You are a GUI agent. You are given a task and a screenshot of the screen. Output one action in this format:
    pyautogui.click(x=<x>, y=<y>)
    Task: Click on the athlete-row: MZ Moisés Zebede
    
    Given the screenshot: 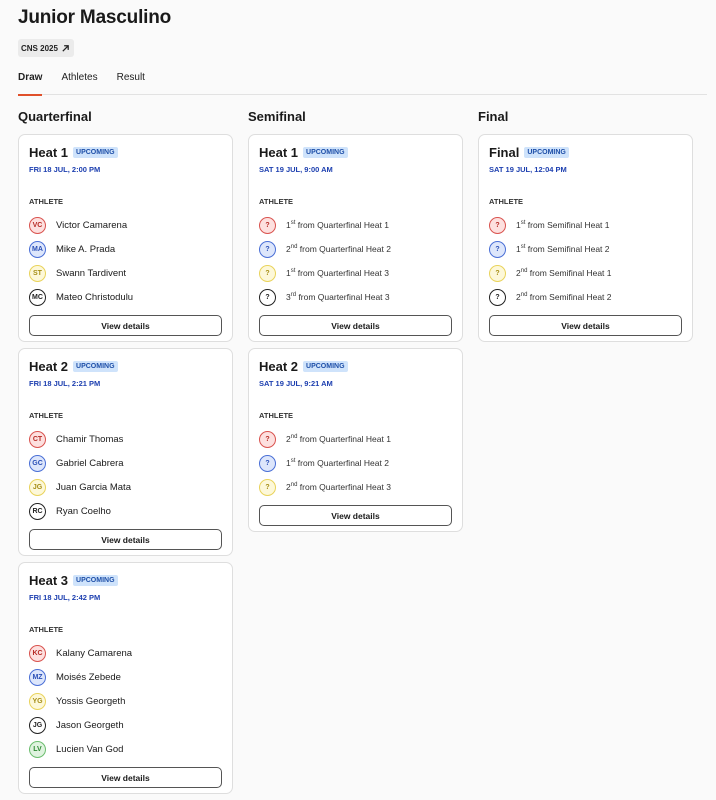 What is the action you would take?
    pyautogui.click(x=125, y=677)
    